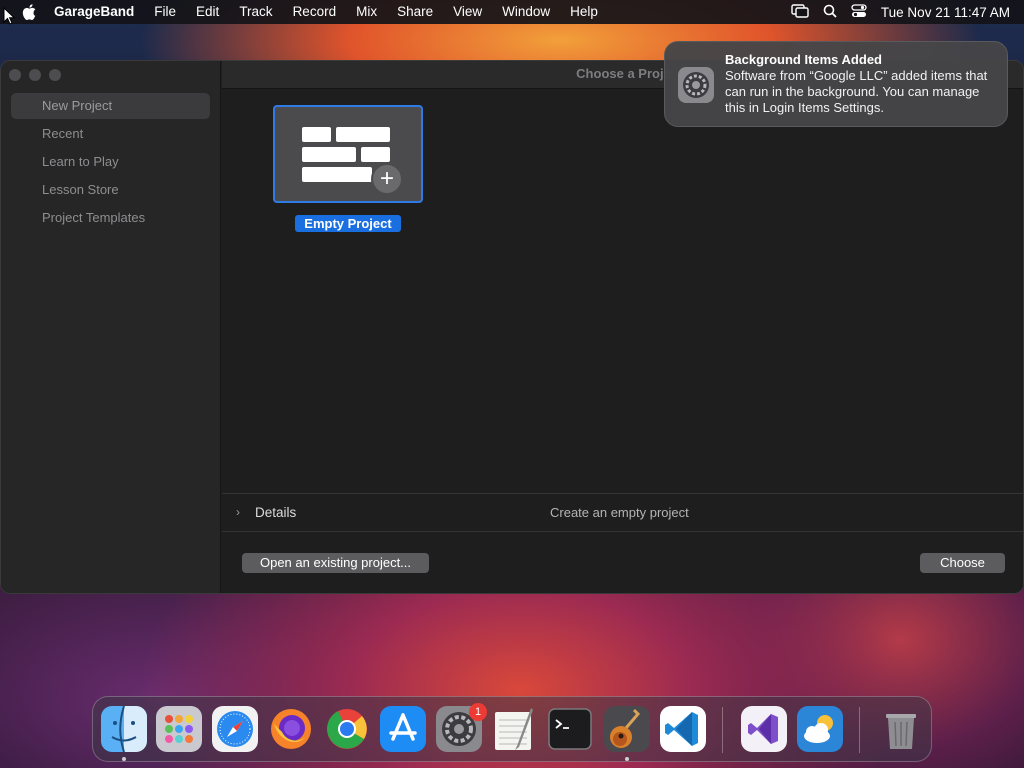 The image size is (1024, 768). Describe the element at coordinates (110, 218) in the screenshot. I see `sidebar-item-project-templates: Project Templates` at that location.